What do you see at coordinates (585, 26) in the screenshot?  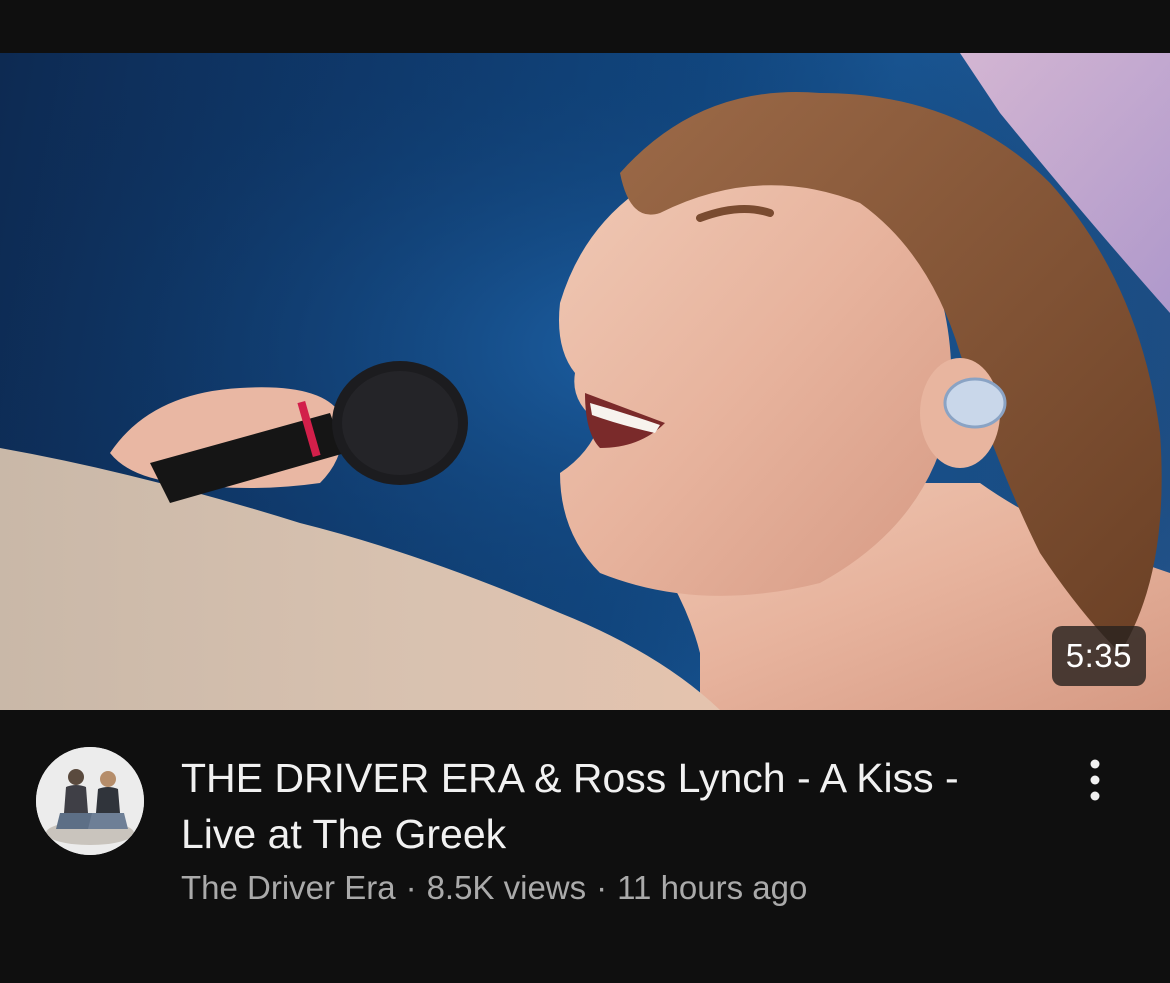 I see `top-bar` at bounding box center [585, 26].